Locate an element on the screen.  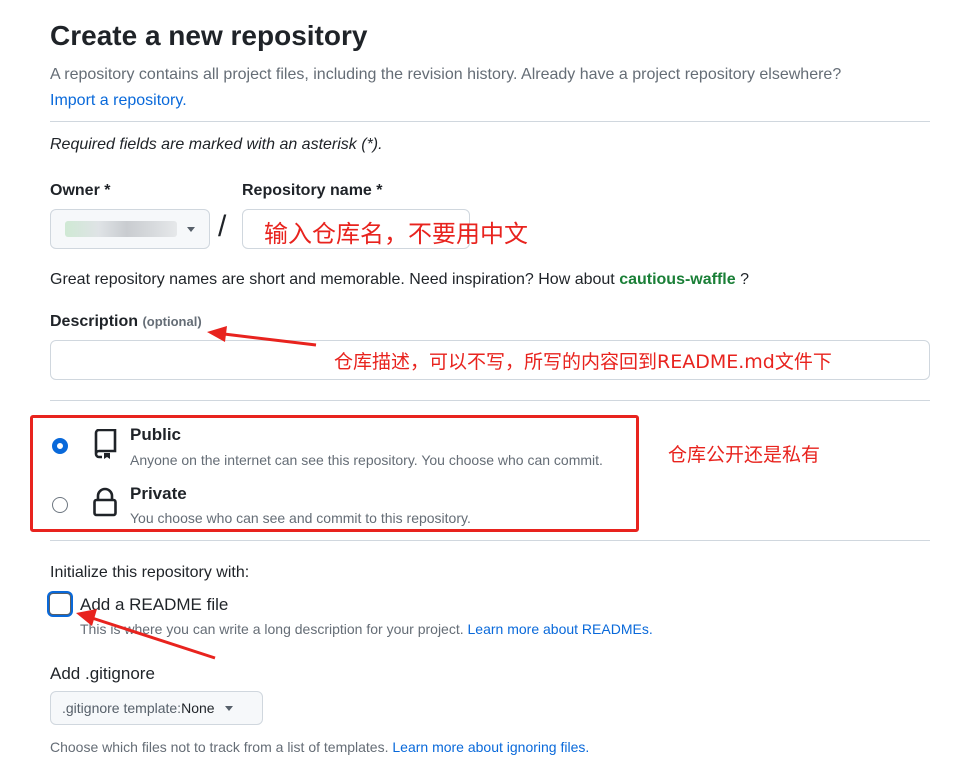
annotation-arrows is located at coordinates (196, 493).